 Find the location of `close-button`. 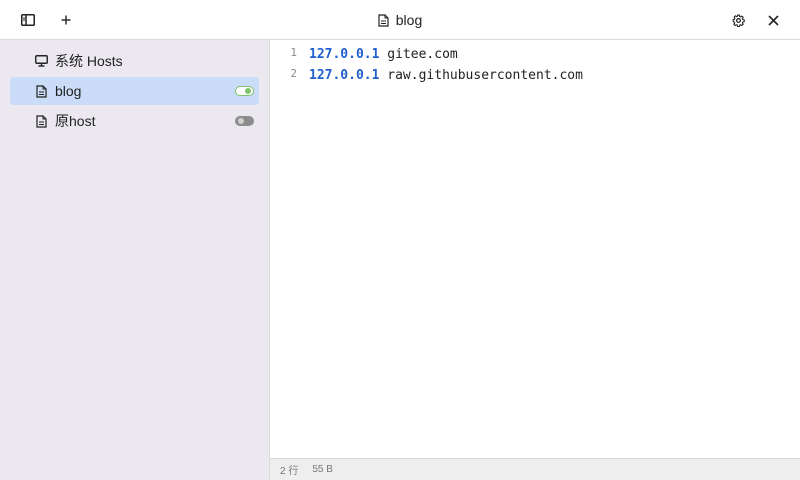

close-button is located at coordinates (773, 20).